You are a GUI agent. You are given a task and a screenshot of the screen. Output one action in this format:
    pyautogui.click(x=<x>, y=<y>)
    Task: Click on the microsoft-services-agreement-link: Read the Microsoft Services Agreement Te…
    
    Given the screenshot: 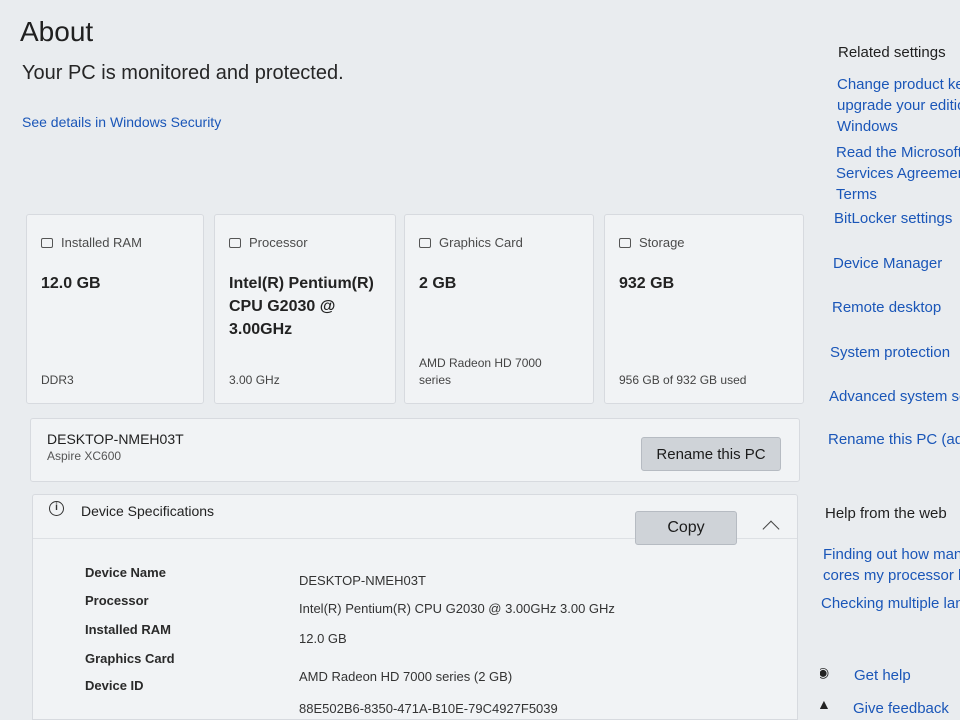 What is the action you would take?
    pyautogui.click(x=898, y=173)
    